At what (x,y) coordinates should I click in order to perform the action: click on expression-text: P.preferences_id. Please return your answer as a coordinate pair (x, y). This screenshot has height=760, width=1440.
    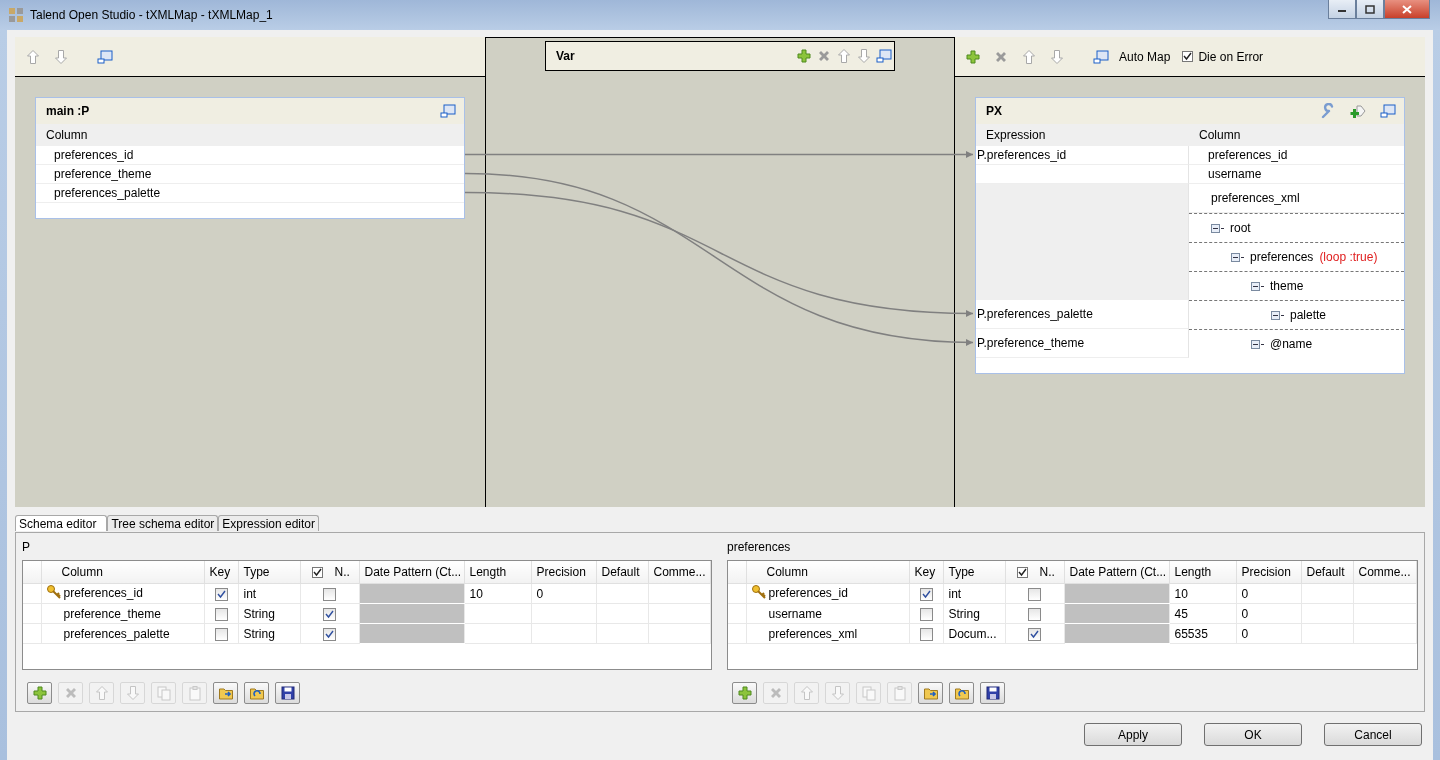
    Looking at the image, I should click on (1022, 155).